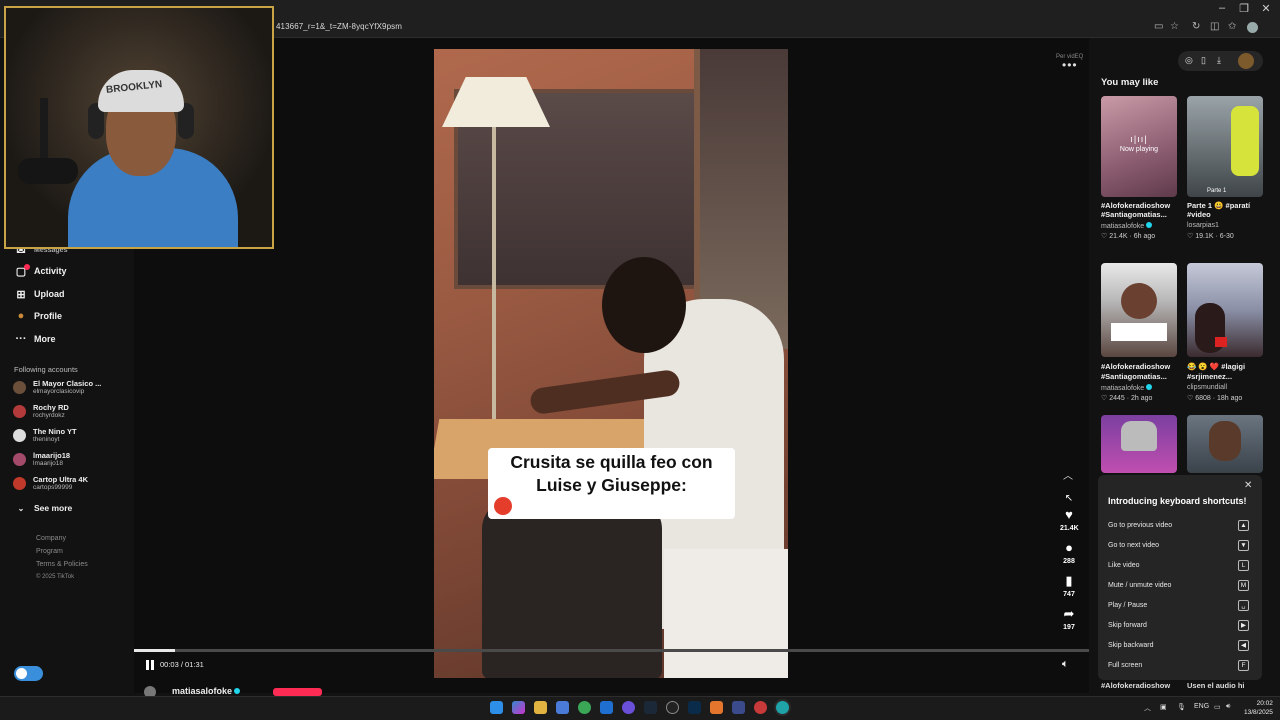  I want to click on copilot-icon, so click(518, 707).